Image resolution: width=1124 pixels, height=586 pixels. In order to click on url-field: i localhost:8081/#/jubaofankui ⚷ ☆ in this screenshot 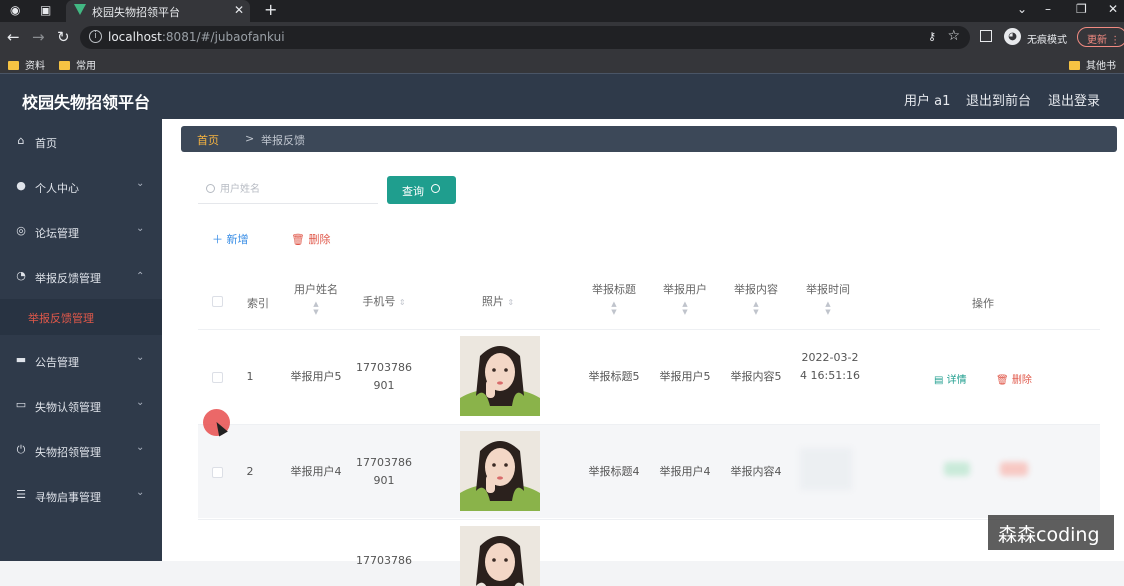, I will do `click(525, 37)`.